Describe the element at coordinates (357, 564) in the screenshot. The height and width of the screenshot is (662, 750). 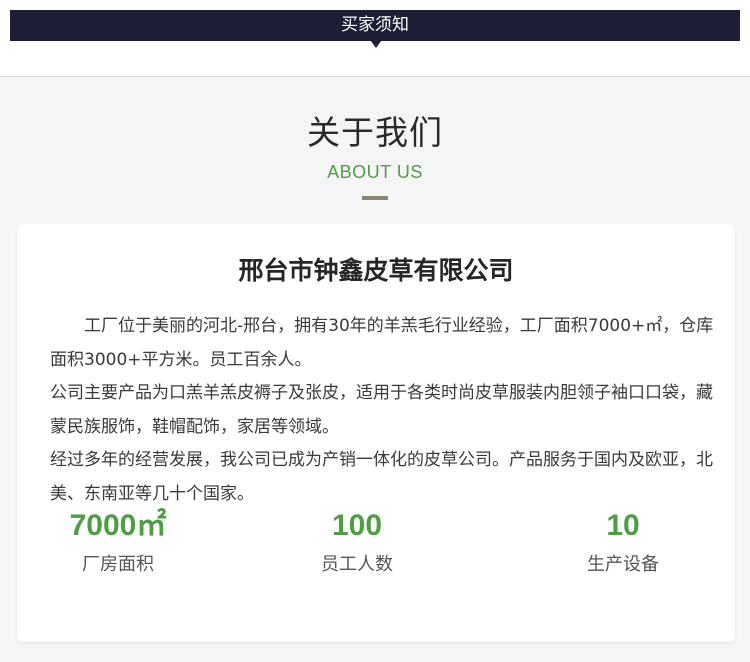
I see `stat-label: 员工人数` at that location.